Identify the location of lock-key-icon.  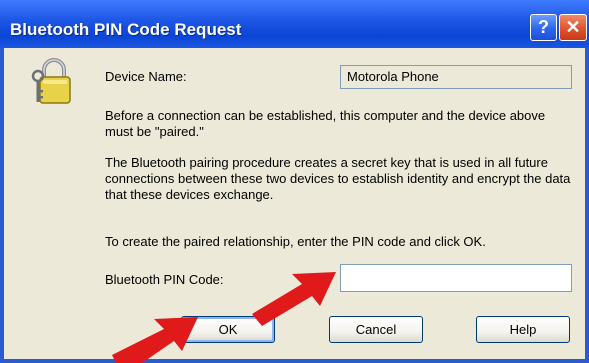
(51, 81).